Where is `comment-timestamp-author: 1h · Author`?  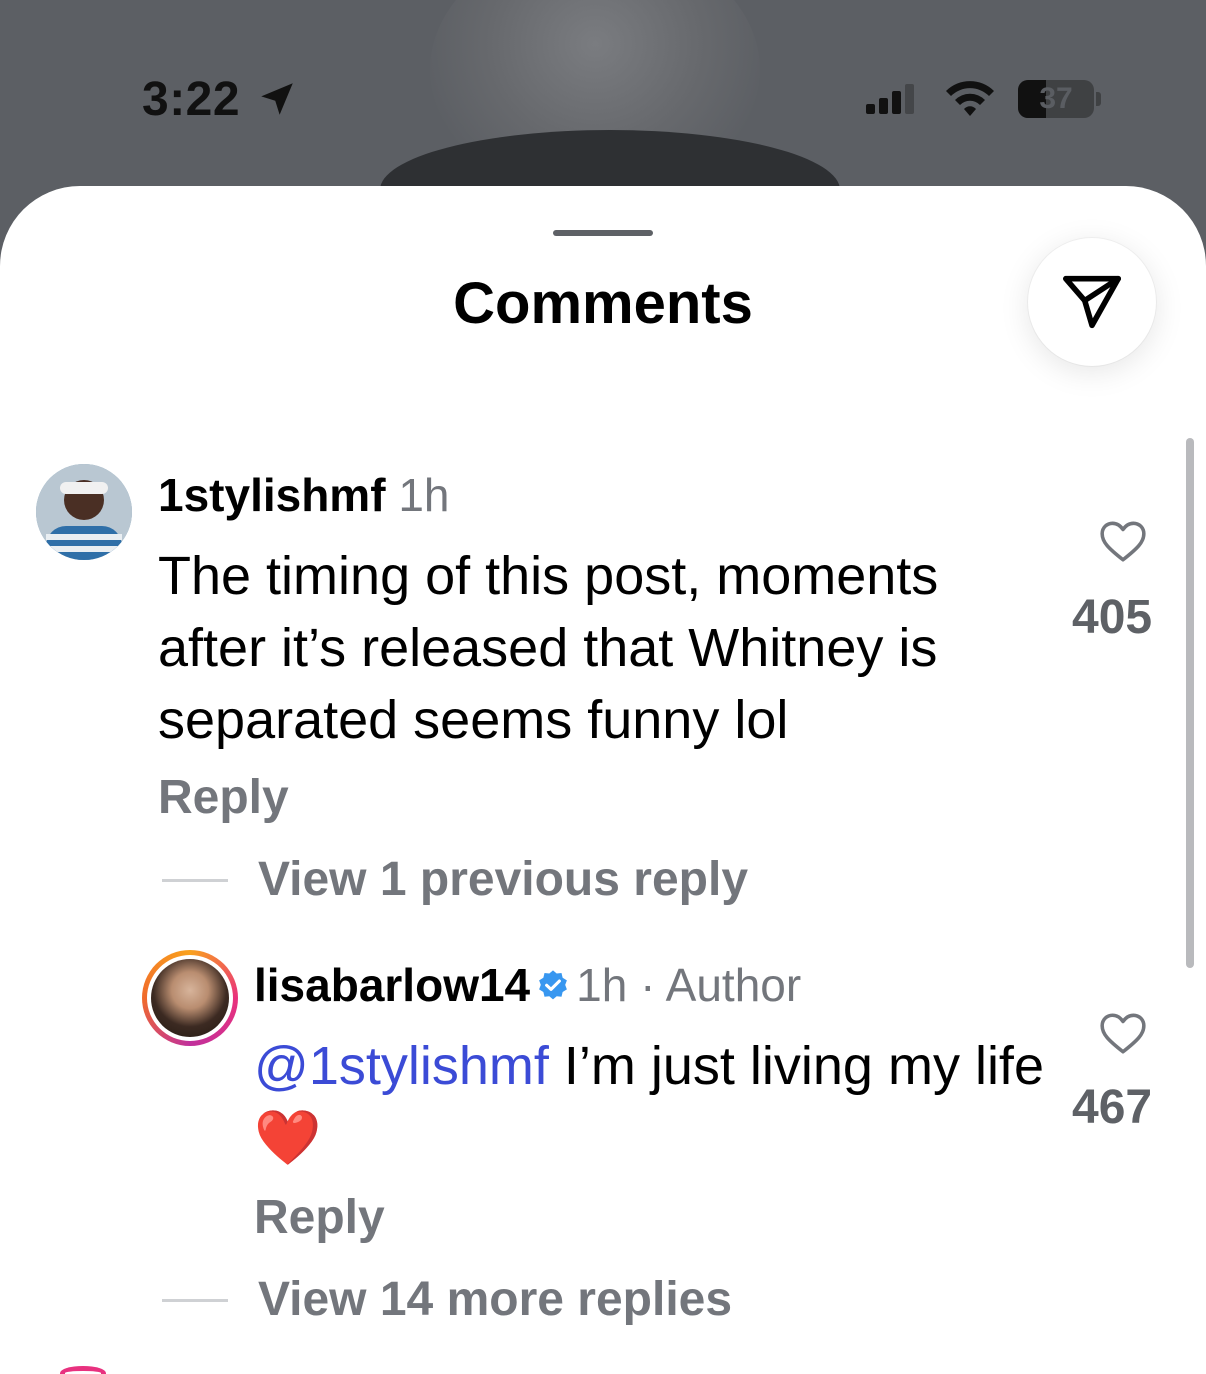 comment-timestamp-author: 1h · Author is located at coordinates (689, 985).